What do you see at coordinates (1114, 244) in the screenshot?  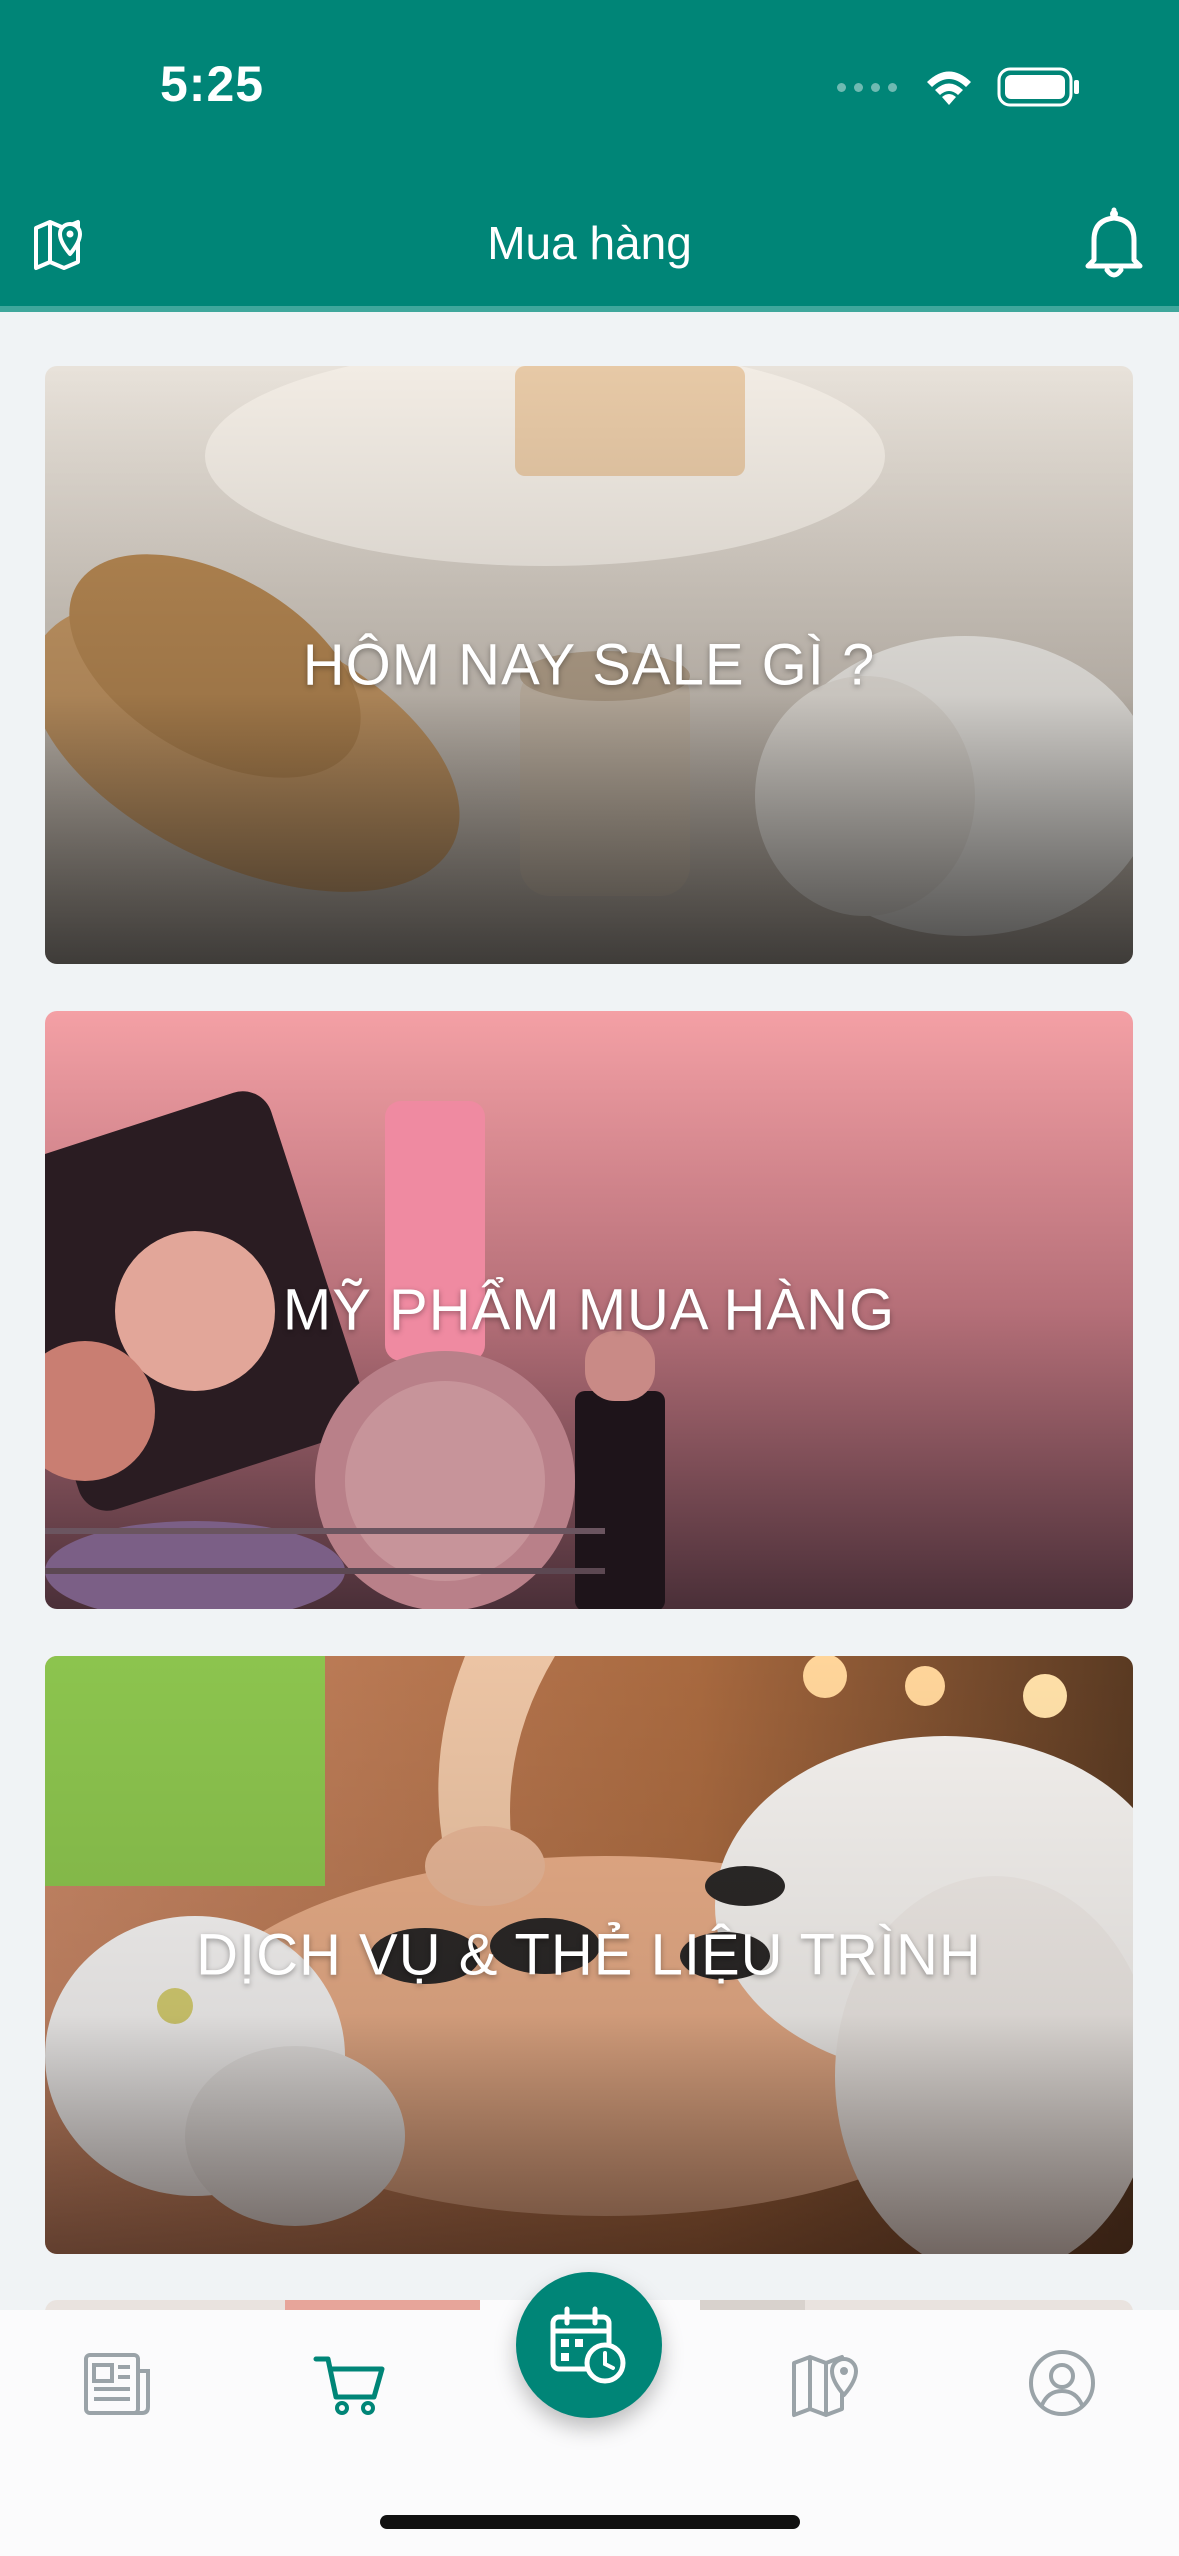 I see `bell-icon` at bounding box center [1114, 244].